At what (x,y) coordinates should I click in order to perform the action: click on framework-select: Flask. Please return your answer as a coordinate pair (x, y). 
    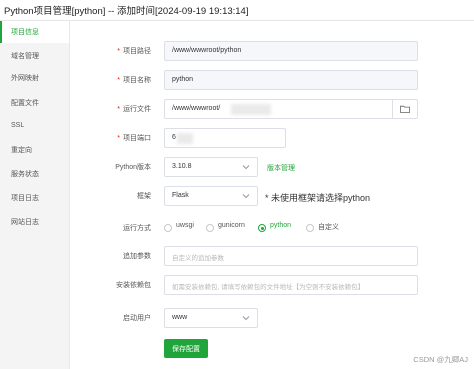
    Looking at the image, I should click on (211, 196).